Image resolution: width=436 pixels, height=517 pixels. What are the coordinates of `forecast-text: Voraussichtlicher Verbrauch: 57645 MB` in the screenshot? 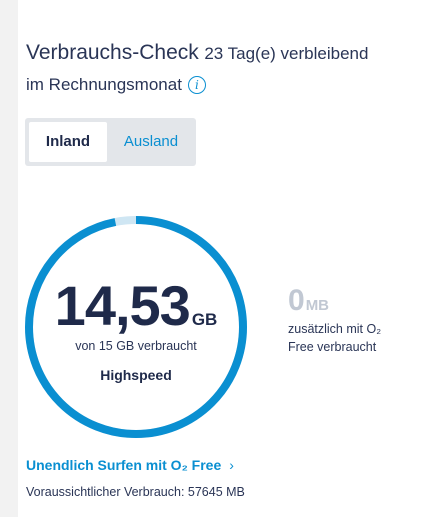 It's located at (135, 492).